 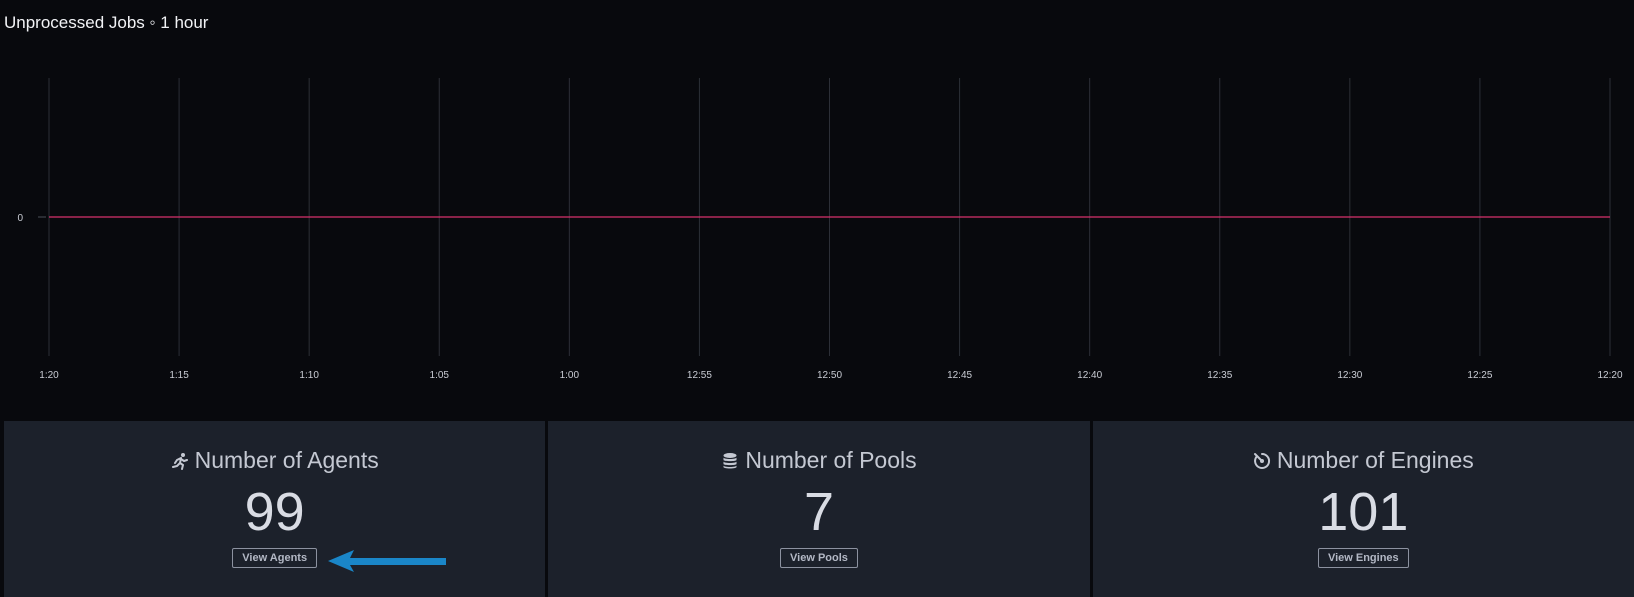 I want to click on x-tick-label: 12:35, so click(x=1219, y=375).